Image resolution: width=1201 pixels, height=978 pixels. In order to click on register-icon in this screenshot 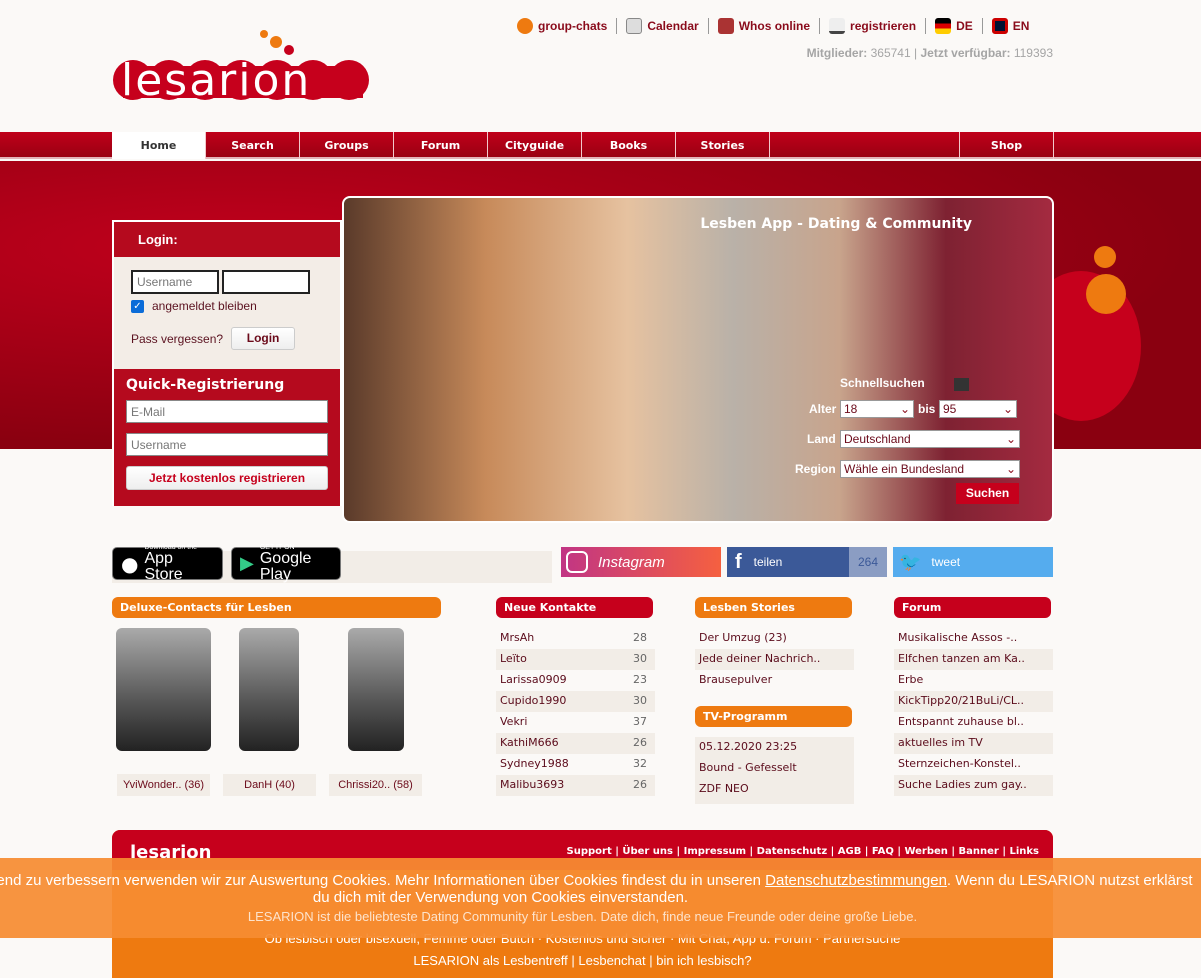, I will do `click(837, 26)`.